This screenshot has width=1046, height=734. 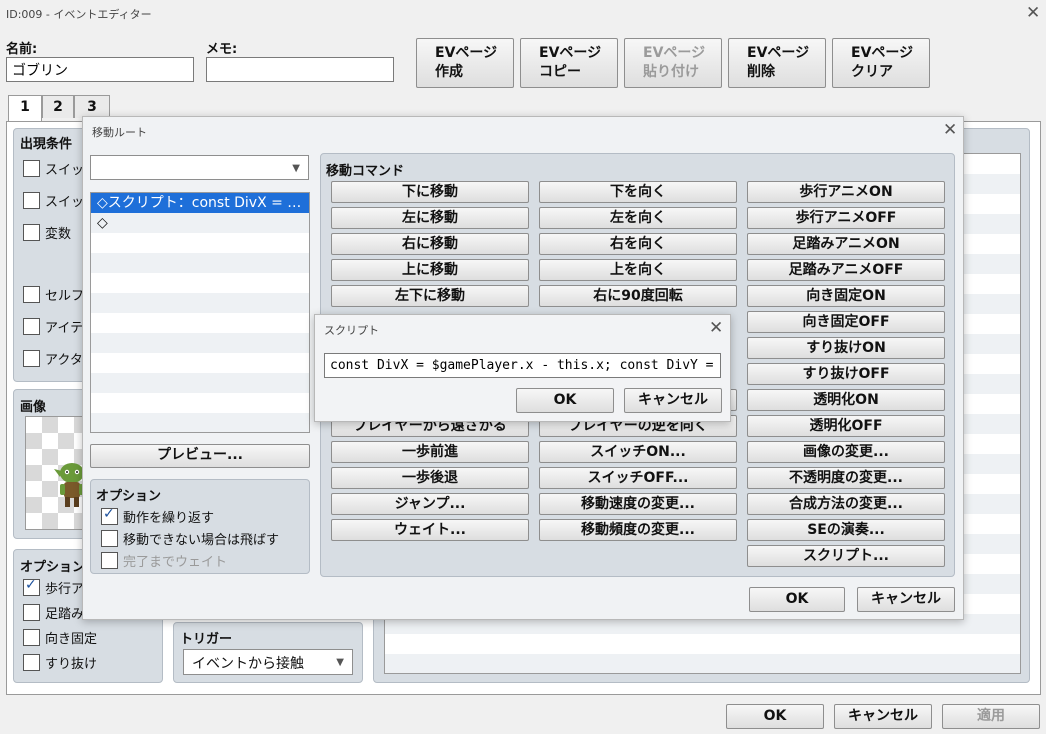 I want to click on checkbox-label: 動作を繰り返す, so click(x=169, y=518).